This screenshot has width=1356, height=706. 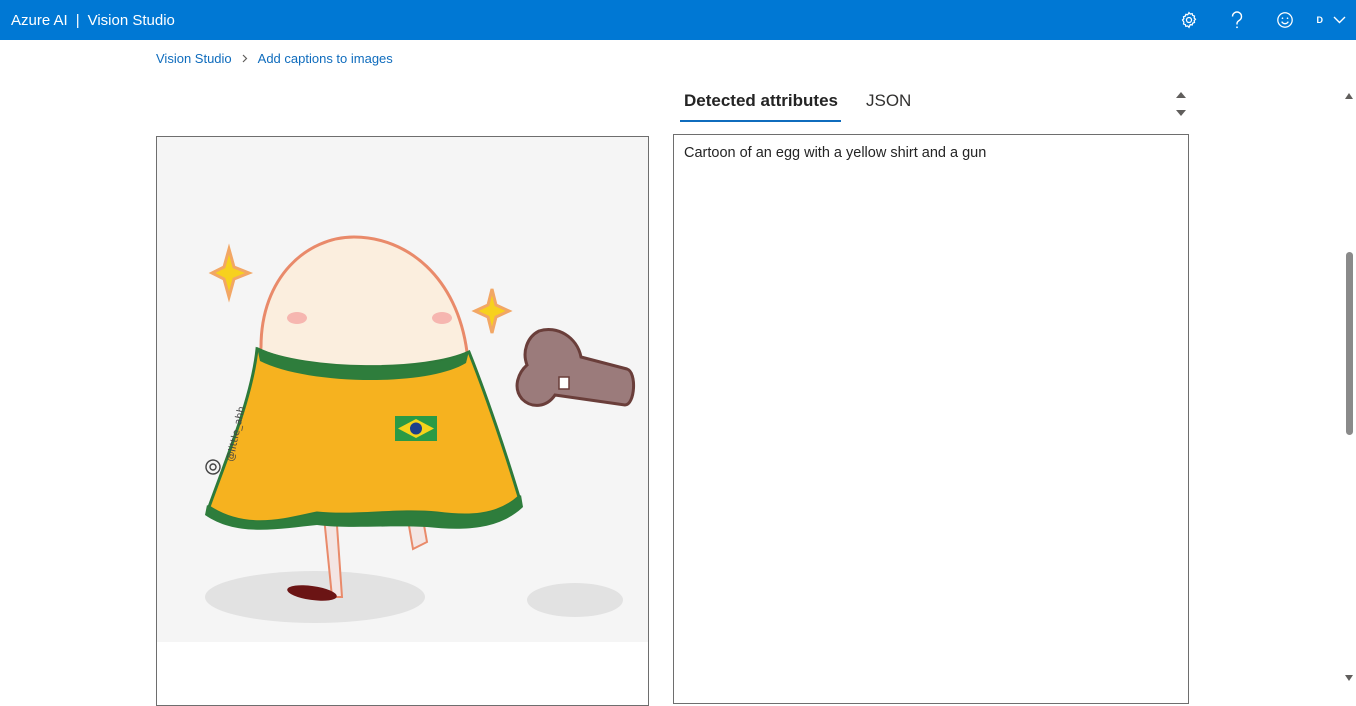 I want to click on top-navigation-bar: Azure AI | Vision Studio D, so click(x=678, y=20).